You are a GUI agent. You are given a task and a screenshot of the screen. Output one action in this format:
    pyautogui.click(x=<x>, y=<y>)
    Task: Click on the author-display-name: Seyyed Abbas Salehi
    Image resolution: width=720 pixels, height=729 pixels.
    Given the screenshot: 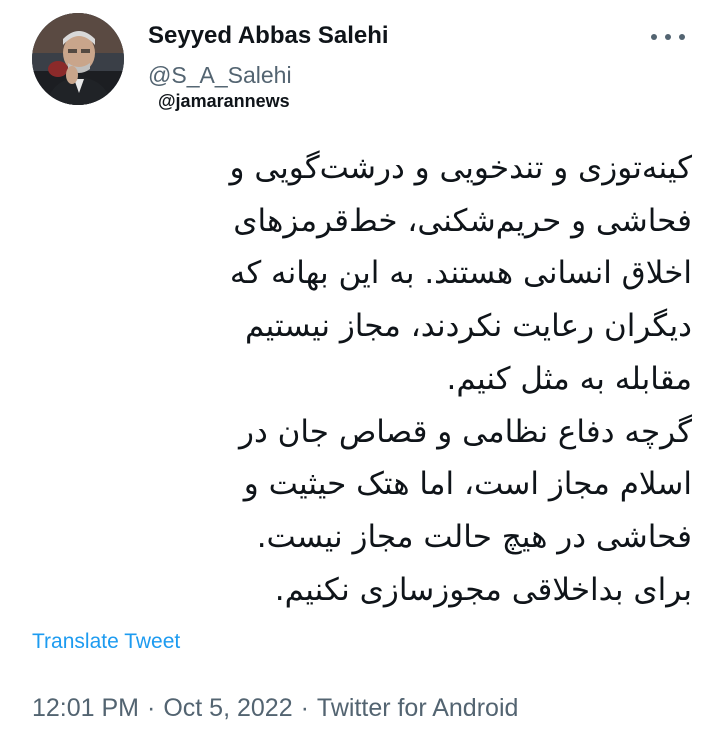 What is the action you would take?
    pyautogui.click(x=268, y=36)
    